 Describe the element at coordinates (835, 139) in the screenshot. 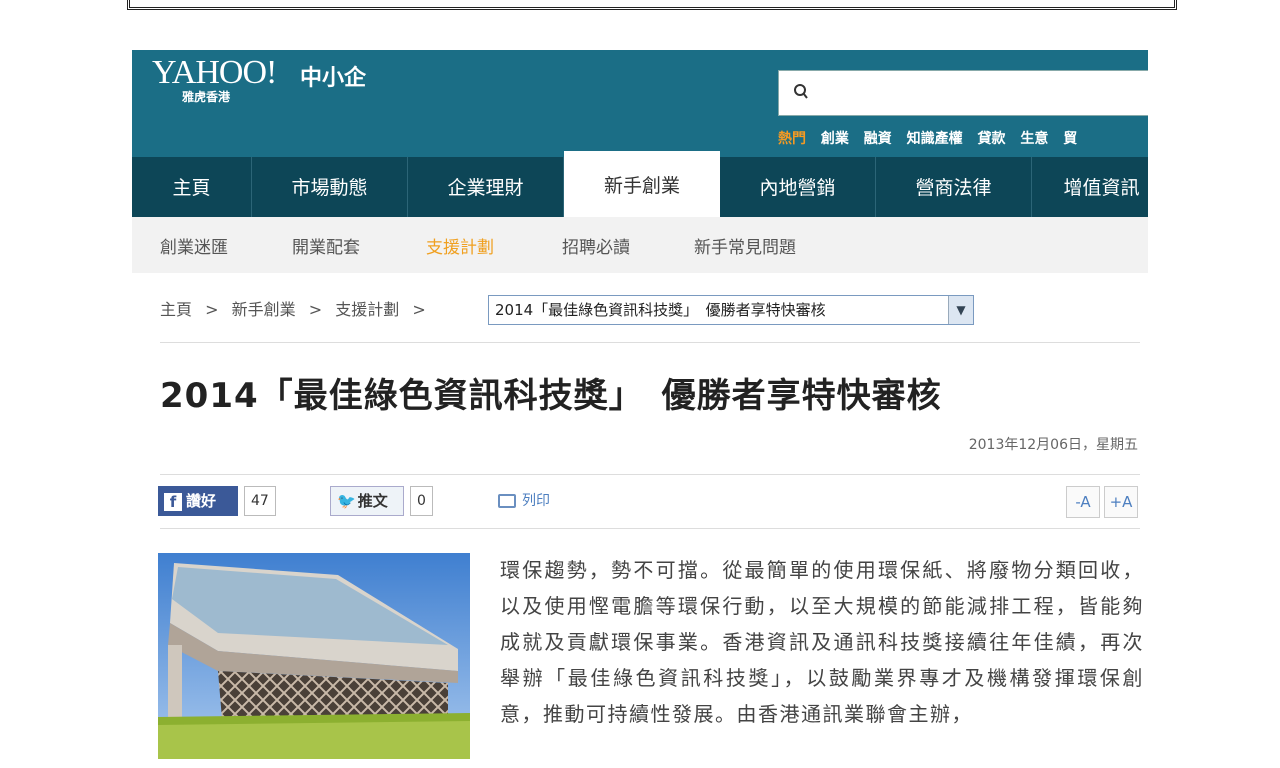

I see `topic-link: 創業` at that location.